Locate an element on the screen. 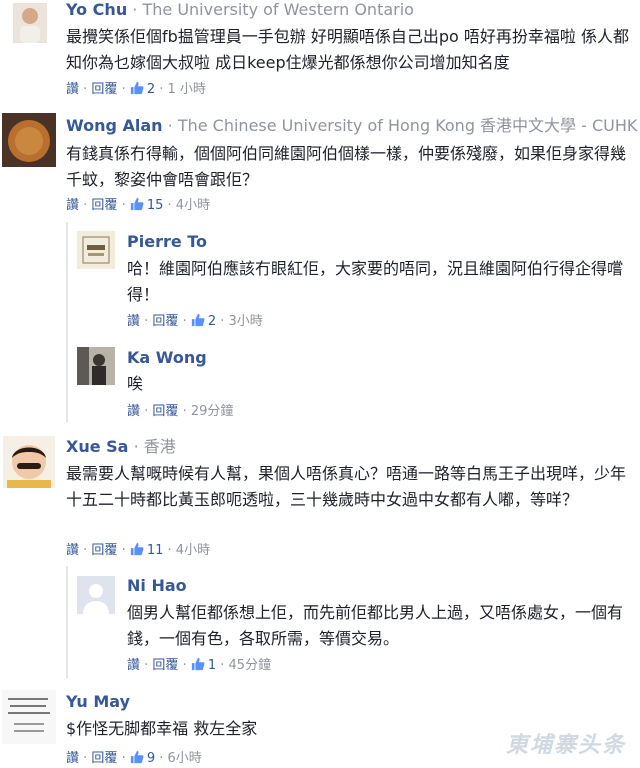 The image size is (640, 768). author-name: Pierre To is located at coordinates (167, 241).